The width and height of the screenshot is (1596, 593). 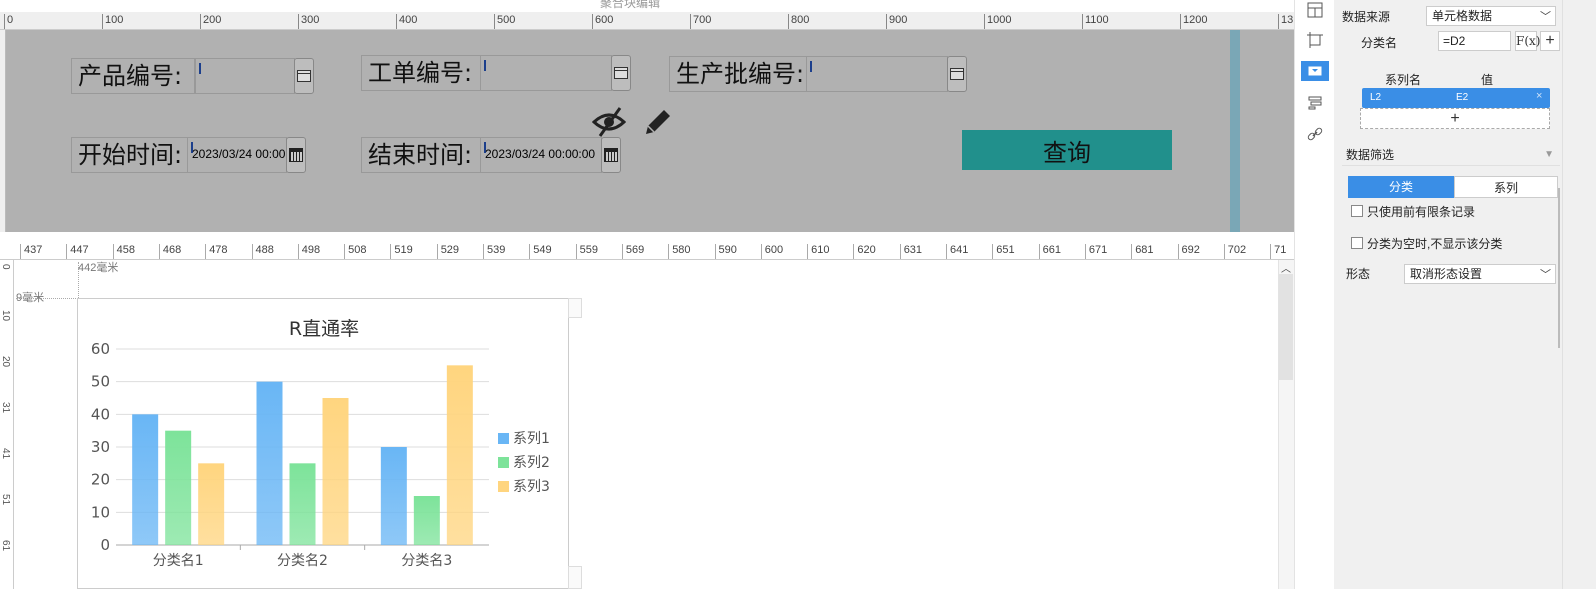 What do you see at coordinates (401, 251) in the screenshot?
I see `ruler-tick: 519` at bounding box center [401, 251].